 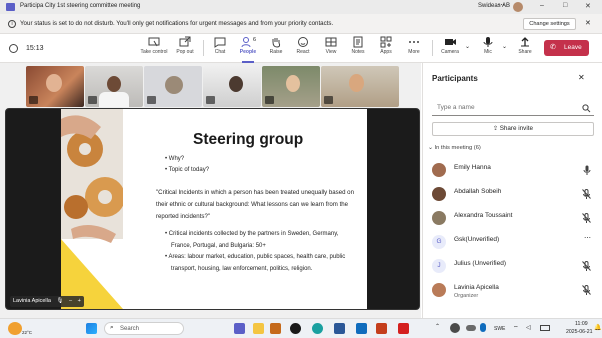 What do you see at coordinates (581, 77) in the screenshot?
I see `close-panel-icon: ✕` at bounding box center [581, 77].